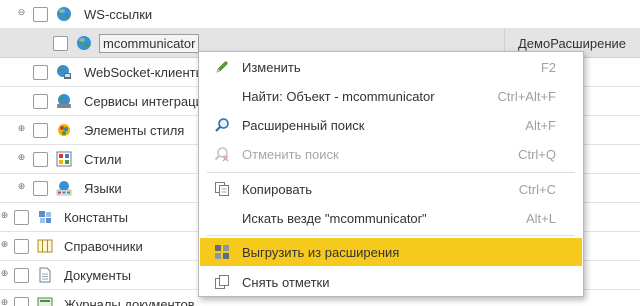  I want to click on tree-row-label: WS-ссылки, so click(118, 14).